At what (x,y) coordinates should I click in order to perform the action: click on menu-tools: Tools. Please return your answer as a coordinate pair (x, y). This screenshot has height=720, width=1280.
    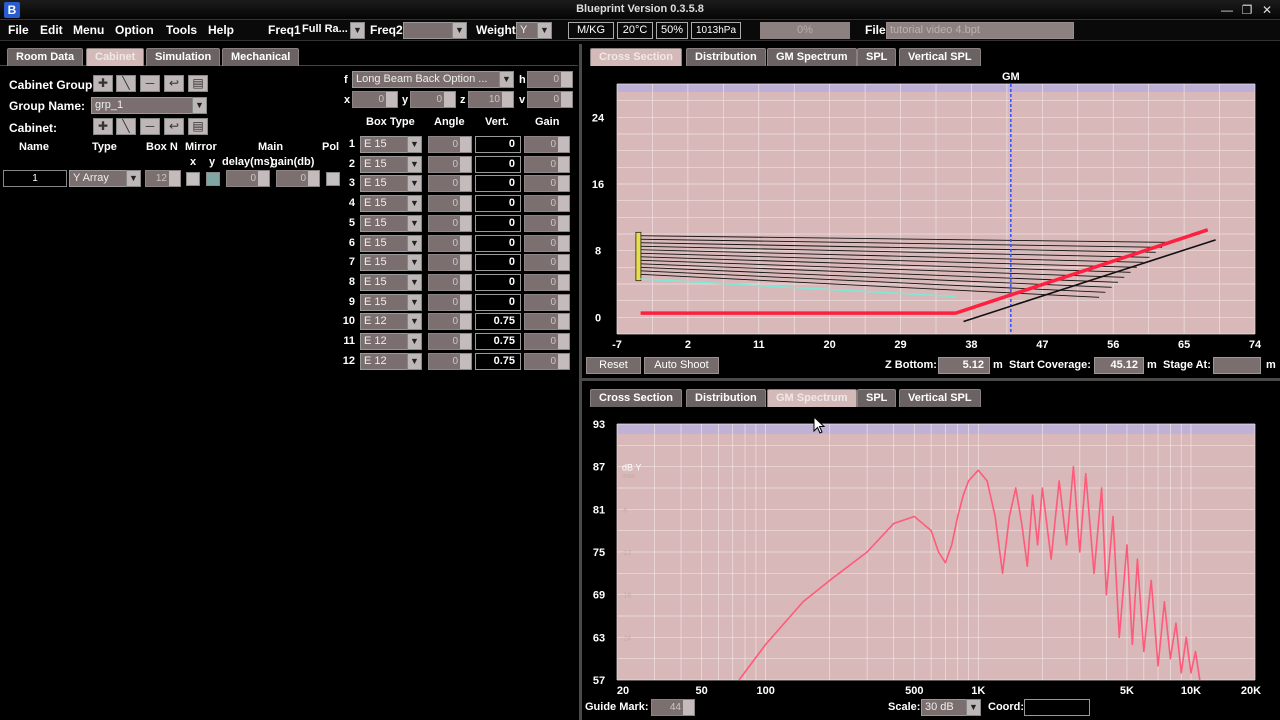
    Looking at the image, I should click on (181, 30).